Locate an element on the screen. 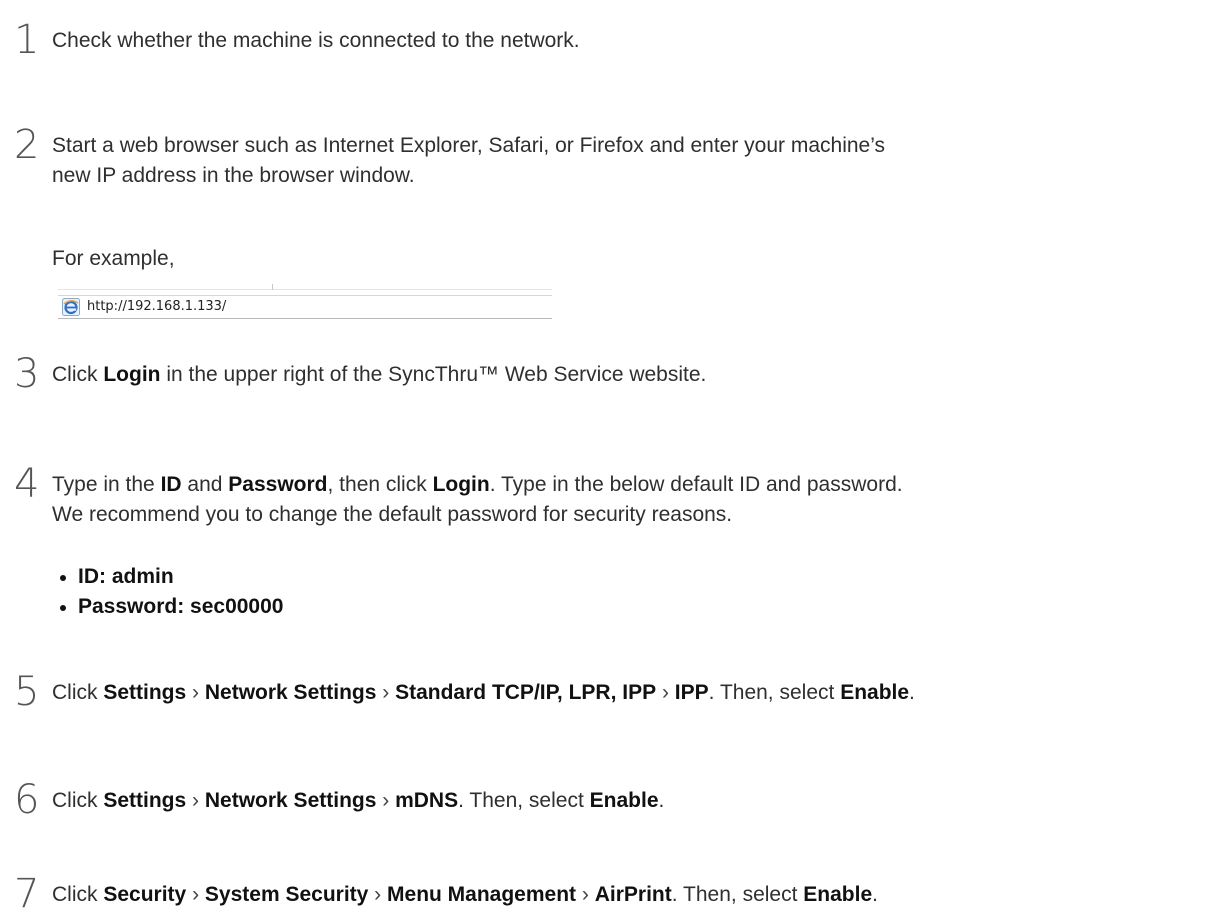 The height and width of the screenshot is (920, 1205). menu-path-item: Menu Management is located at coordinates (482, 894).